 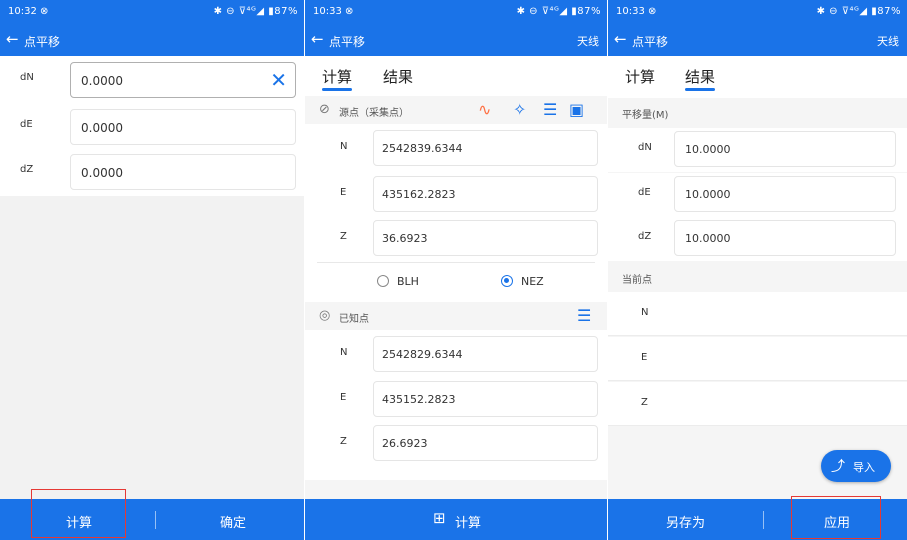 I want to click on field-value: 36.6923, so click(x=405, y=238).